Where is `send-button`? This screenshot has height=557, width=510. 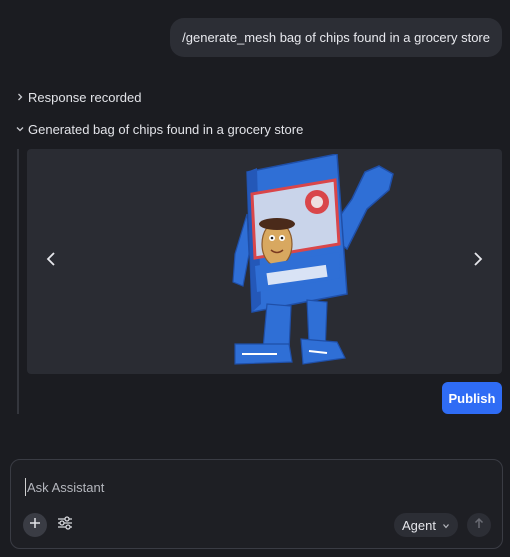
send-button is located at coordinates (479, 525).